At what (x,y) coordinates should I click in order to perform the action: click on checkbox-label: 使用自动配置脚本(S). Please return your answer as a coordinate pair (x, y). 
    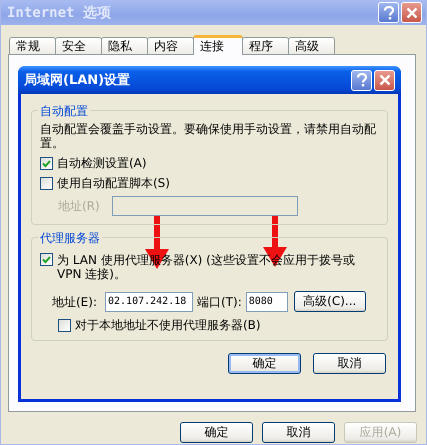
    Looking at the image, I should click on (113, 183).